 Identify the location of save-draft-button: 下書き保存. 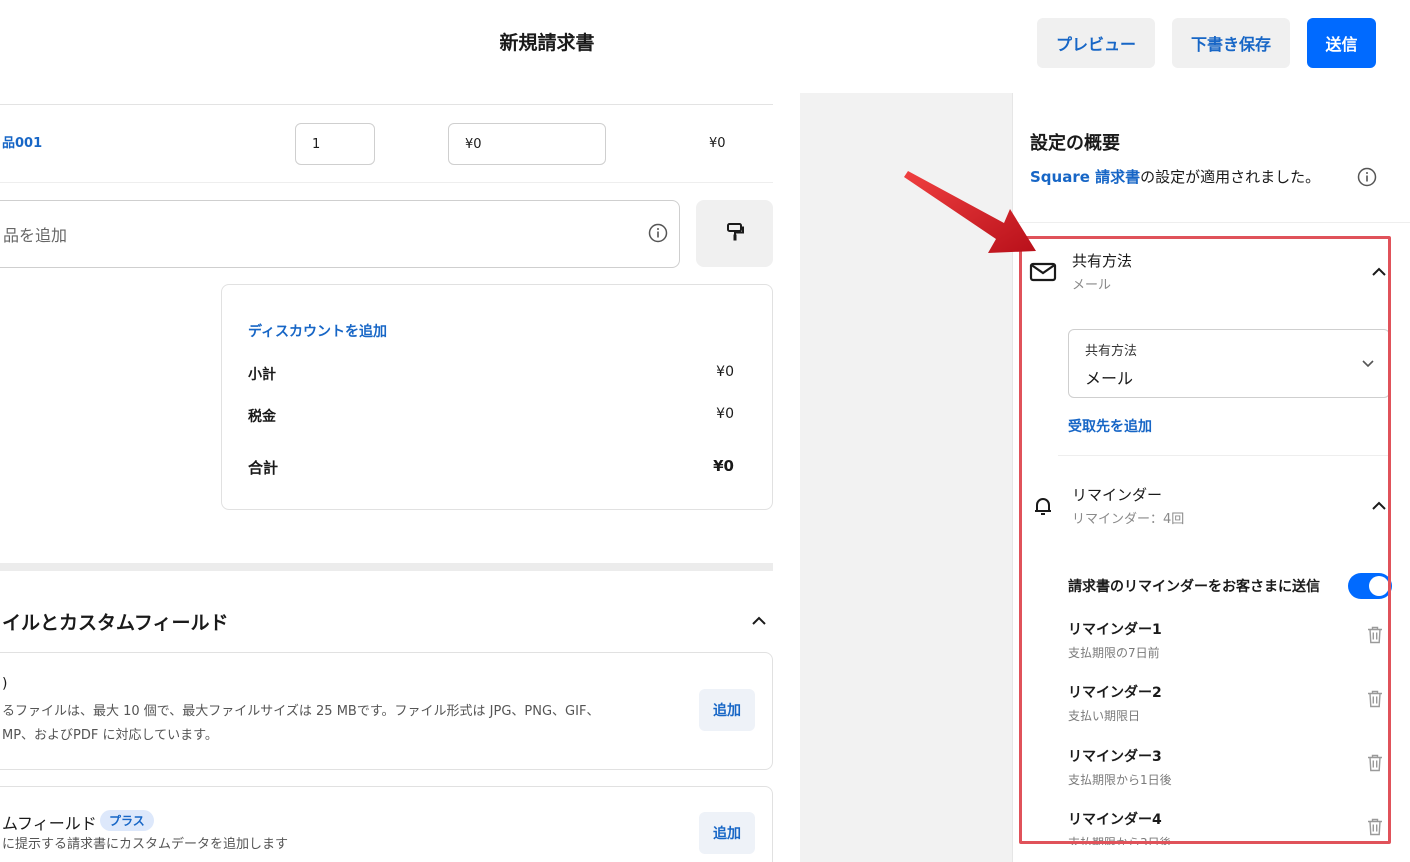
(1231, 43).